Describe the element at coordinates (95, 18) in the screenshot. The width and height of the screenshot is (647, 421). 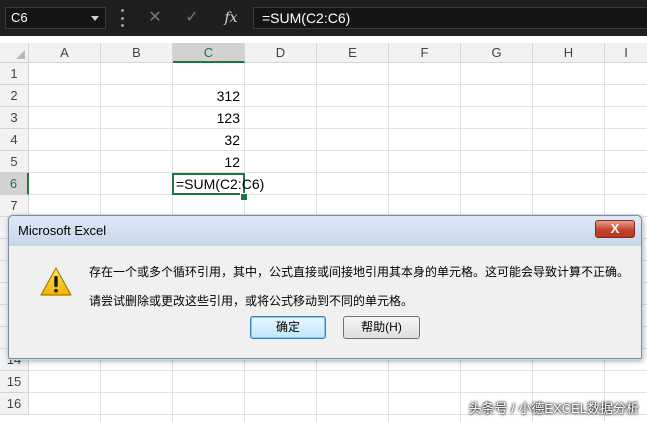
I see `chevron-down-icon` at that location.